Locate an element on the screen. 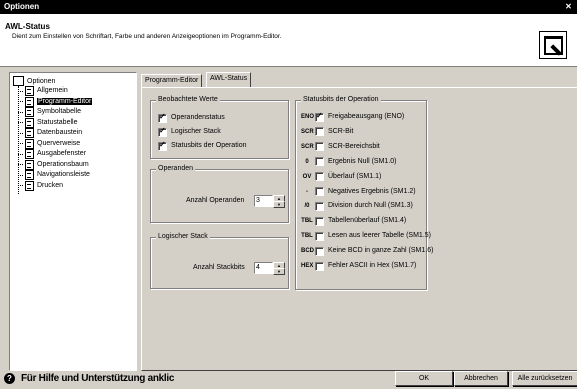 This screenshot has height=389, width=577. tree-item-label: Datenbaustein is located at coordinates (60, 132).